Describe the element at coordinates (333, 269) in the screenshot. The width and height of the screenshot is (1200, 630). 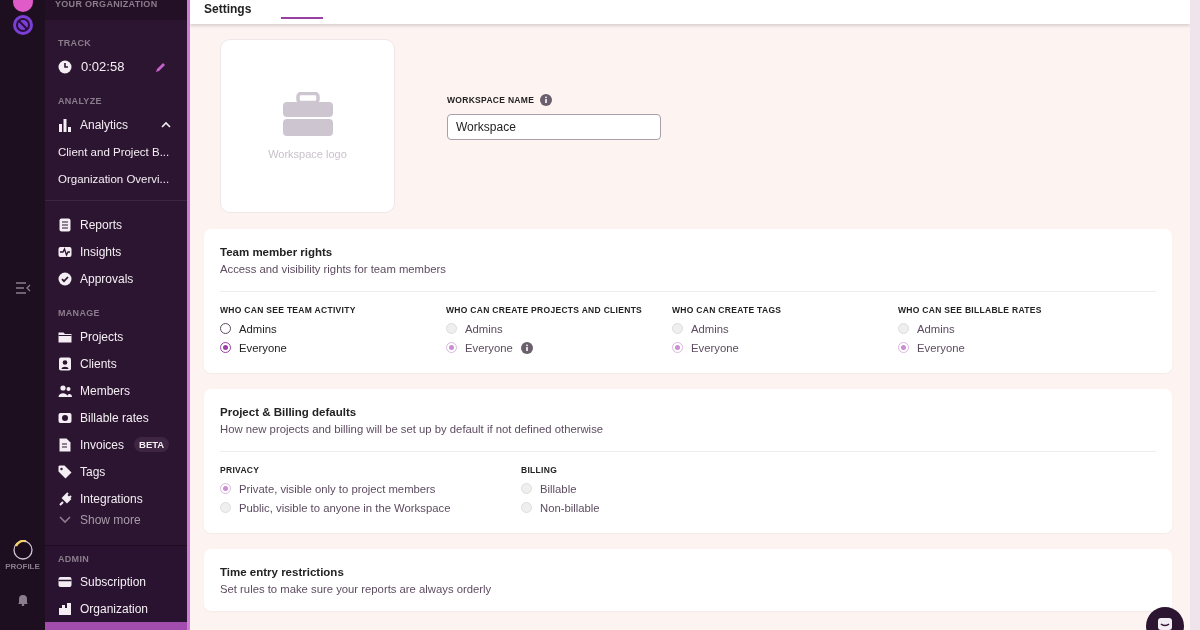
I see `card-subtitle: Access and visibility rights for team members` at that location.